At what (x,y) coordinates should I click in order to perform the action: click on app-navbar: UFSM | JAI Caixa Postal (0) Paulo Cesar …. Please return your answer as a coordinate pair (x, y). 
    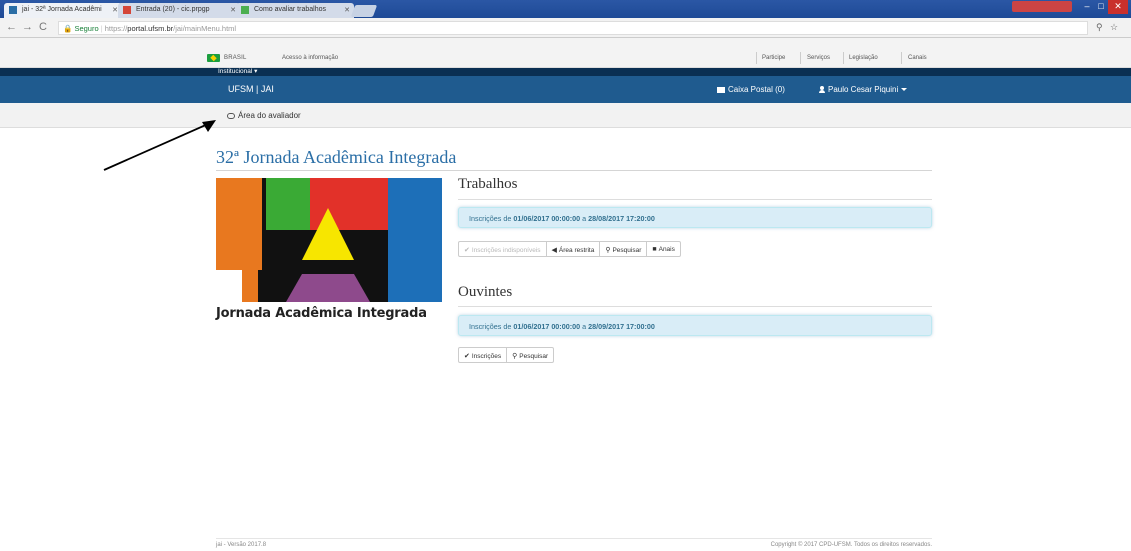
    Looking at the image, I should click on (565, 89).